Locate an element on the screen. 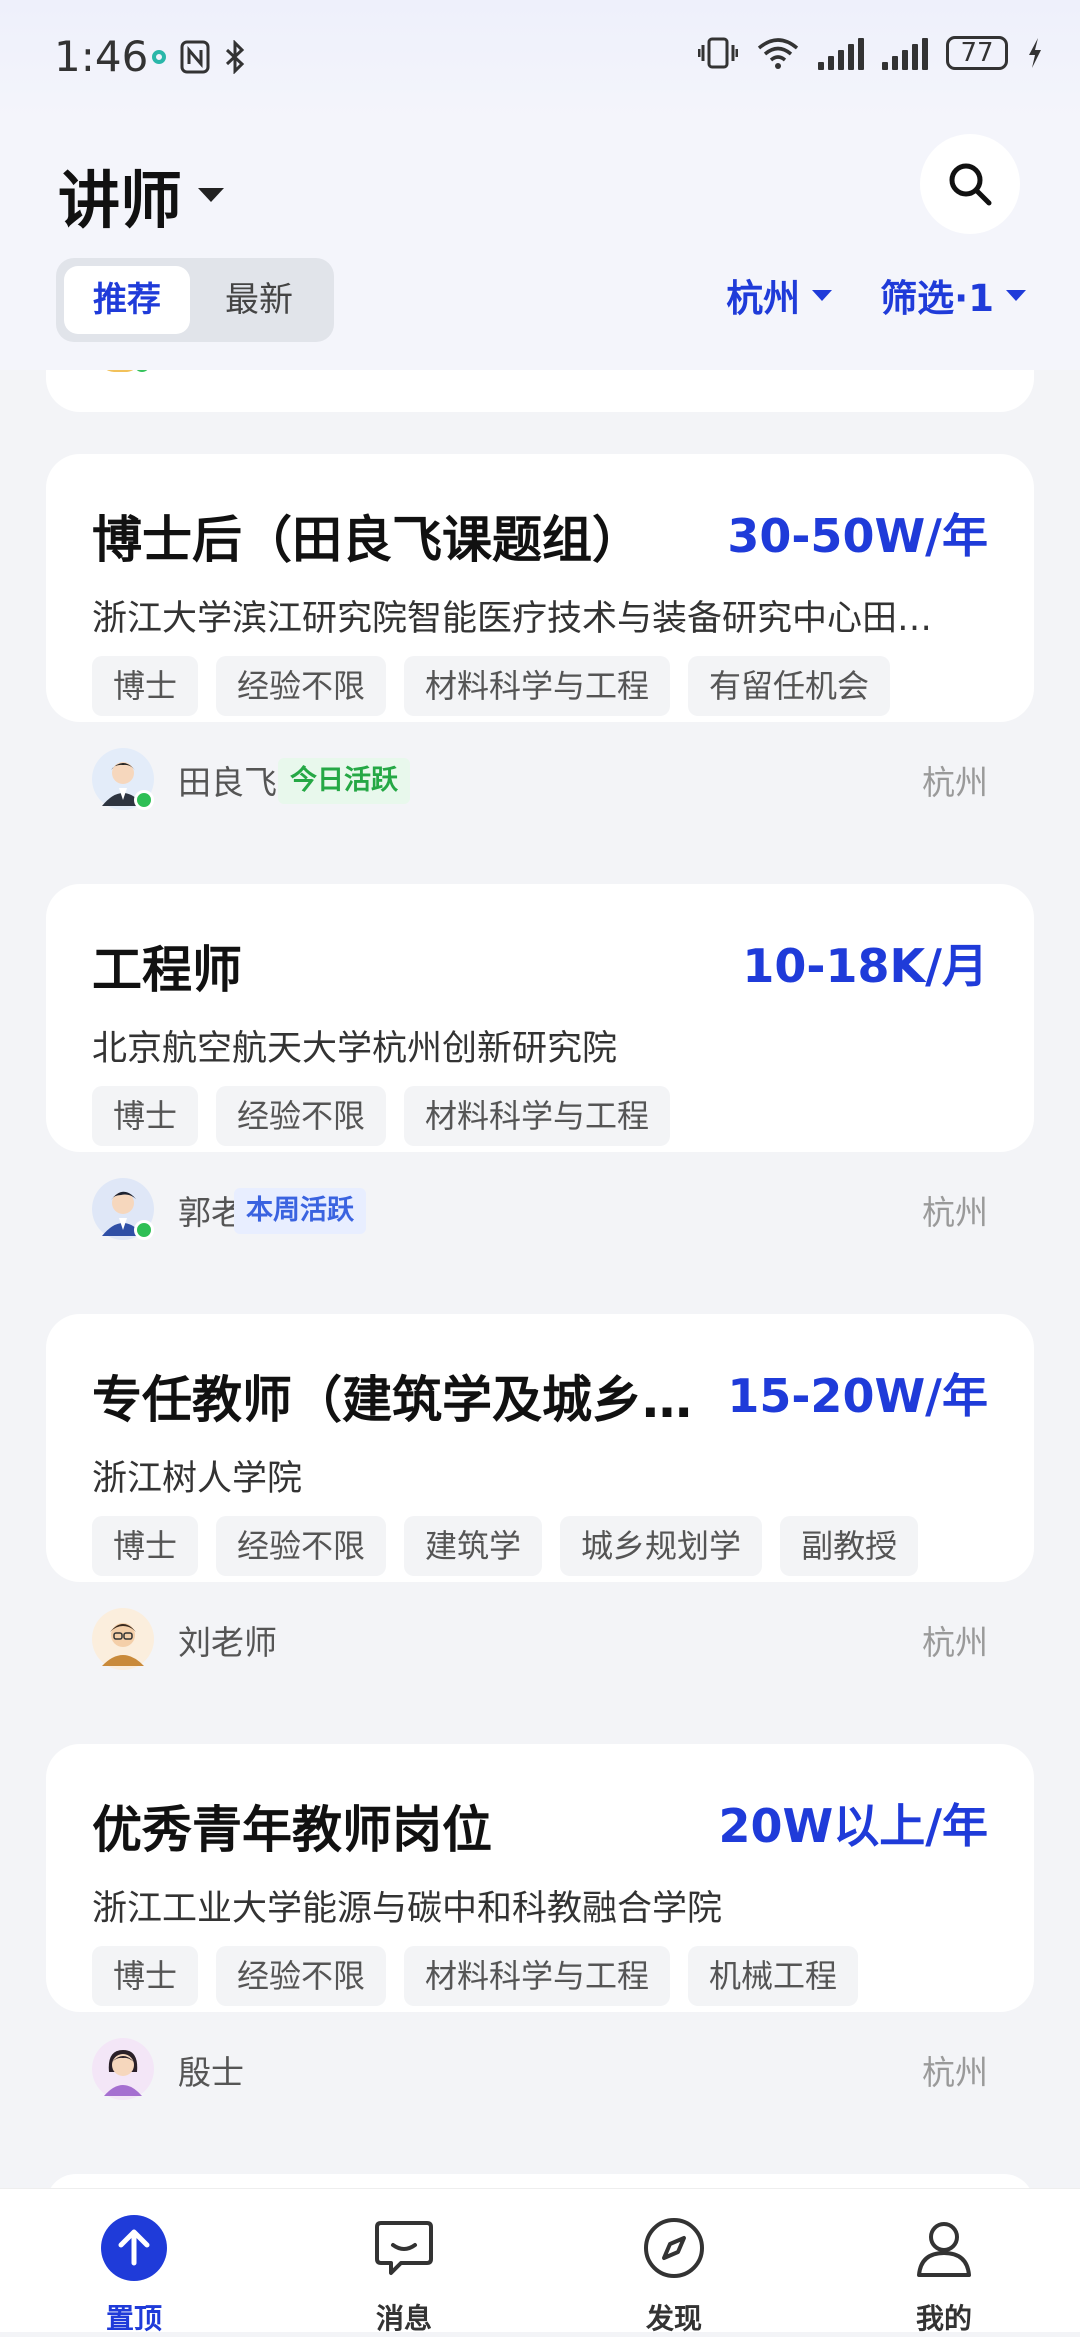 The width and height of the screenshot is (1080, 2337). job-title: 博士后（田良飞课题组） is located at coordinates (367, 540).